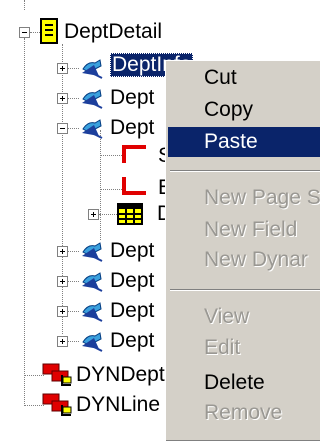 Image resolution: width=320 pixels, height=441 pixels. What do you see at coordinates (49, 31) in the screenshot?
I see `record-folder-icon` at bounding box center [49, 31].